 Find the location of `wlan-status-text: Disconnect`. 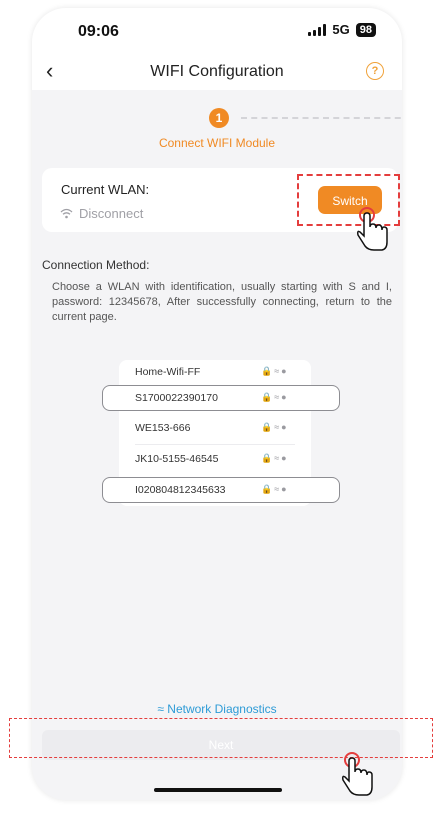

wlan-status-text: Disconnect is located at coordinates (111, 213).